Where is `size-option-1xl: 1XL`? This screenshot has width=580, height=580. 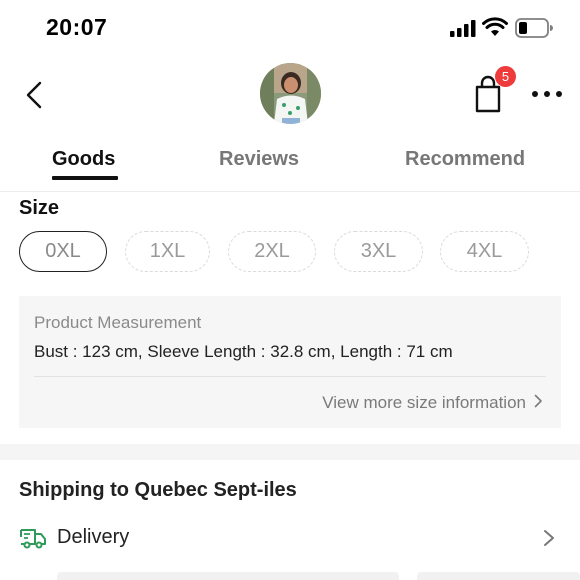 size-option-1xl: 1XL is located at coordinates (167, 251).